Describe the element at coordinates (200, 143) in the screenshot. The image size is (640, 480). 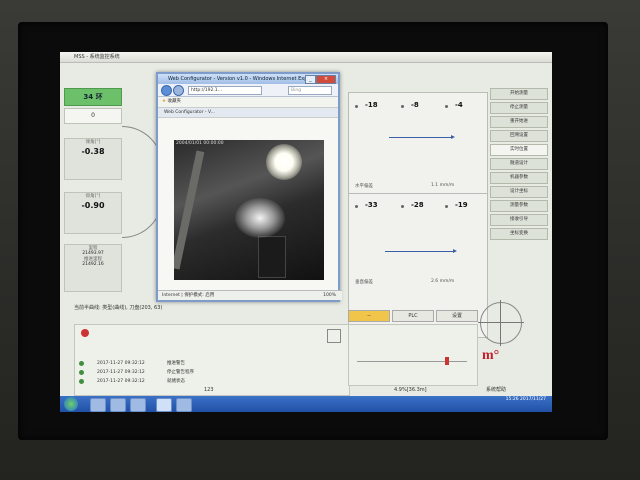
I see `camera-timestamp: 2004/01/01 00:00:00` at that location.